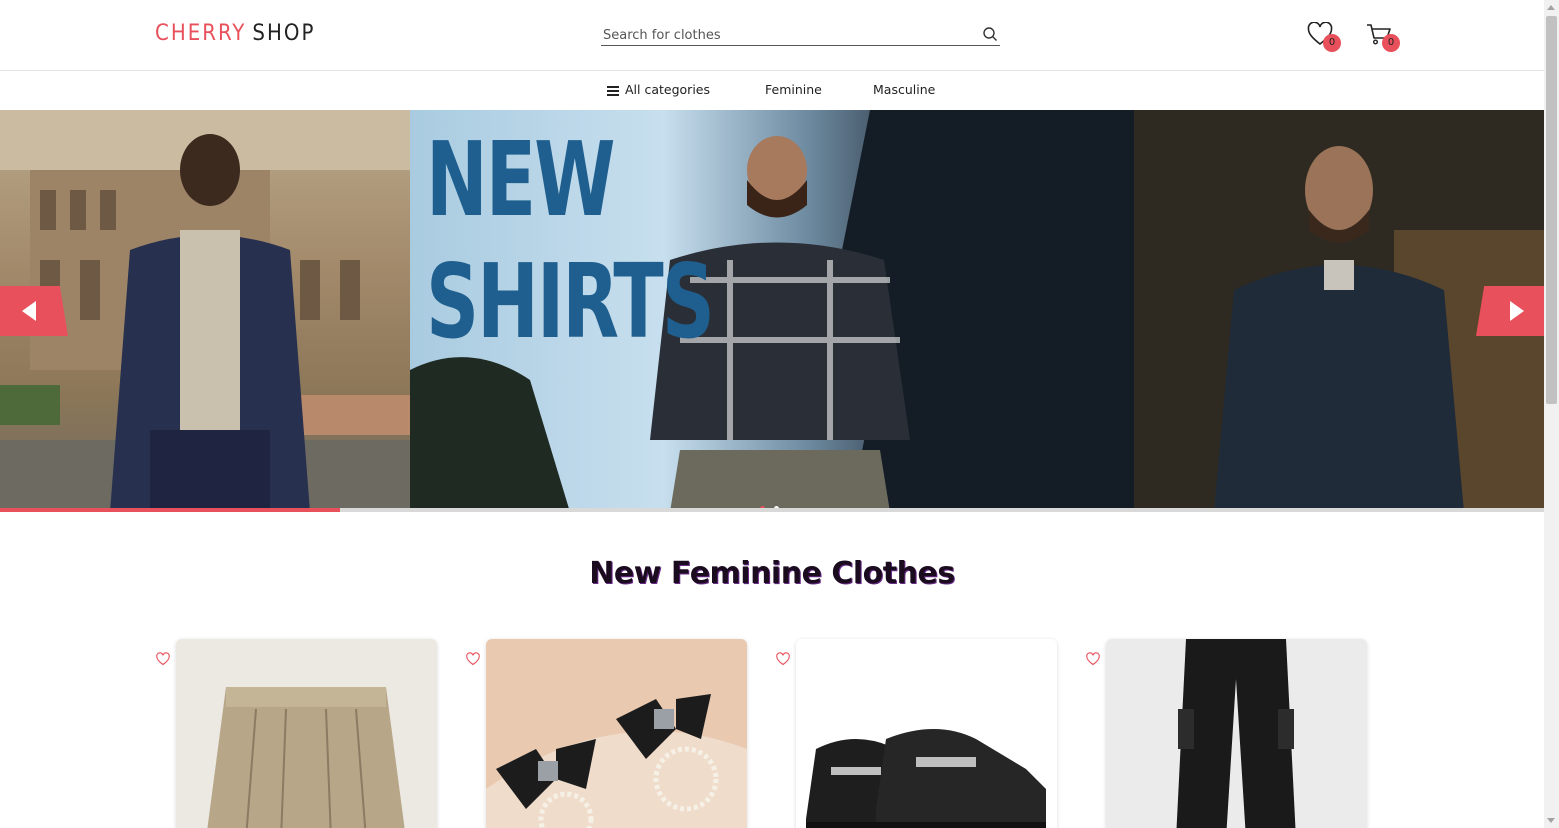 Image resolution: width=1559 pixels, height=828 pixels. What do you see at coordinates (29, 311) in the screenshot?
I see `chevron-left-icon` at bounding box center [29, 311].